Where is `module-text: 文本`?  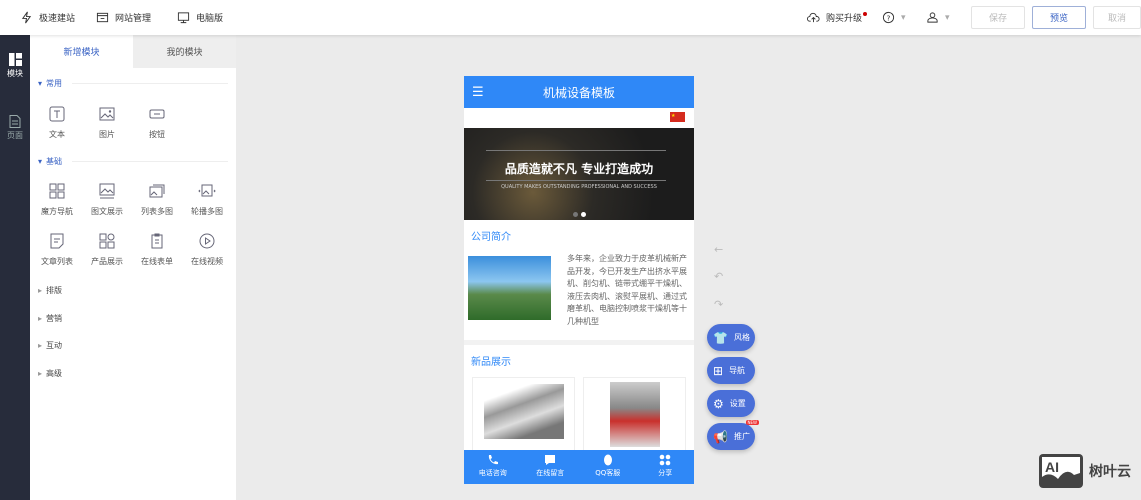 module-text: 文本 is located at coordinates (57, 122).